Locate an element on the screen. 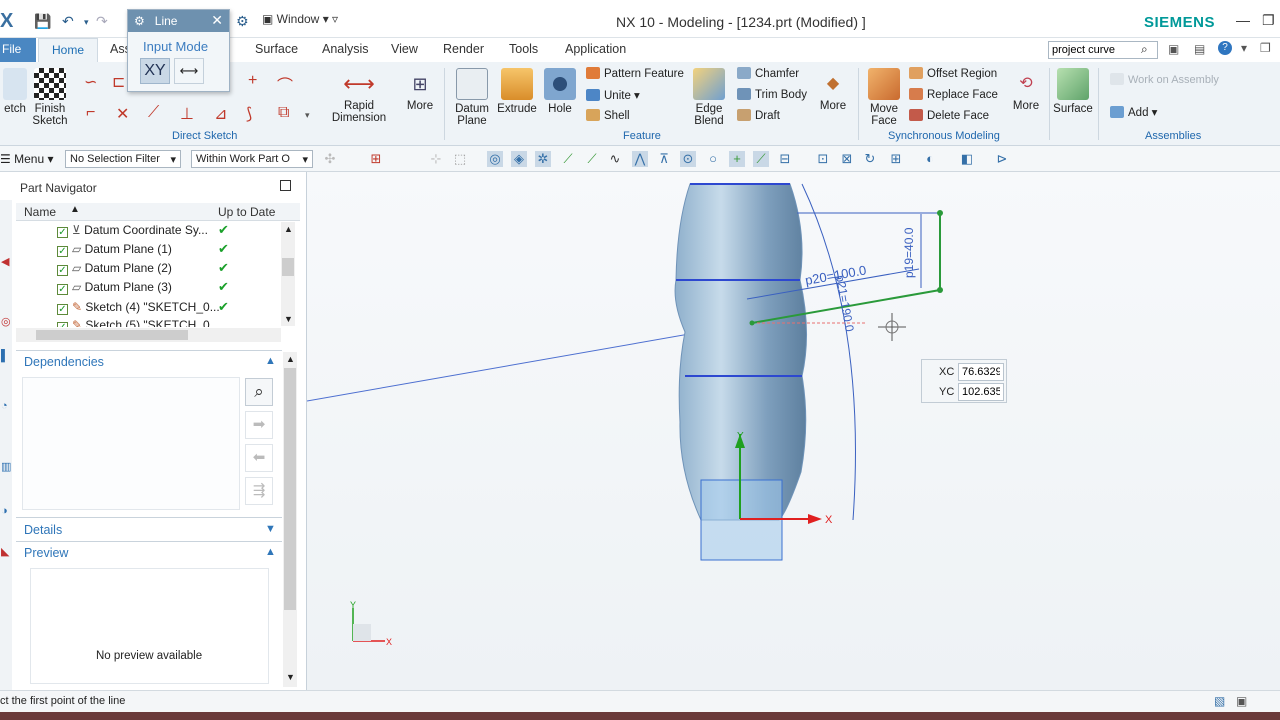  details-header: Details is located at coordinates (43, 530).